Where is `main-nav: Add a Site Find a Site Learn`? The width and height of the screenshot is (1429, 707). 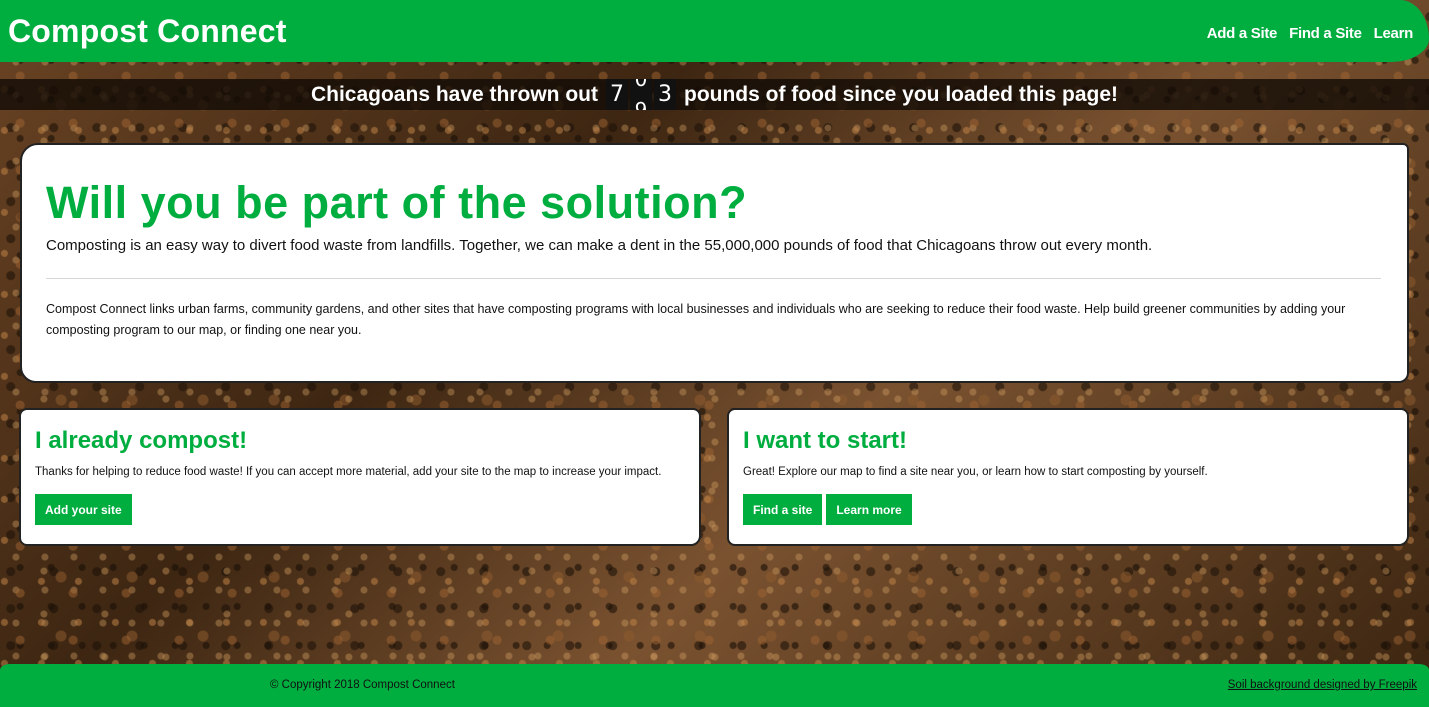
main-nav: Add a Site Find a Site Learn is located at coordinates (1310, 33).